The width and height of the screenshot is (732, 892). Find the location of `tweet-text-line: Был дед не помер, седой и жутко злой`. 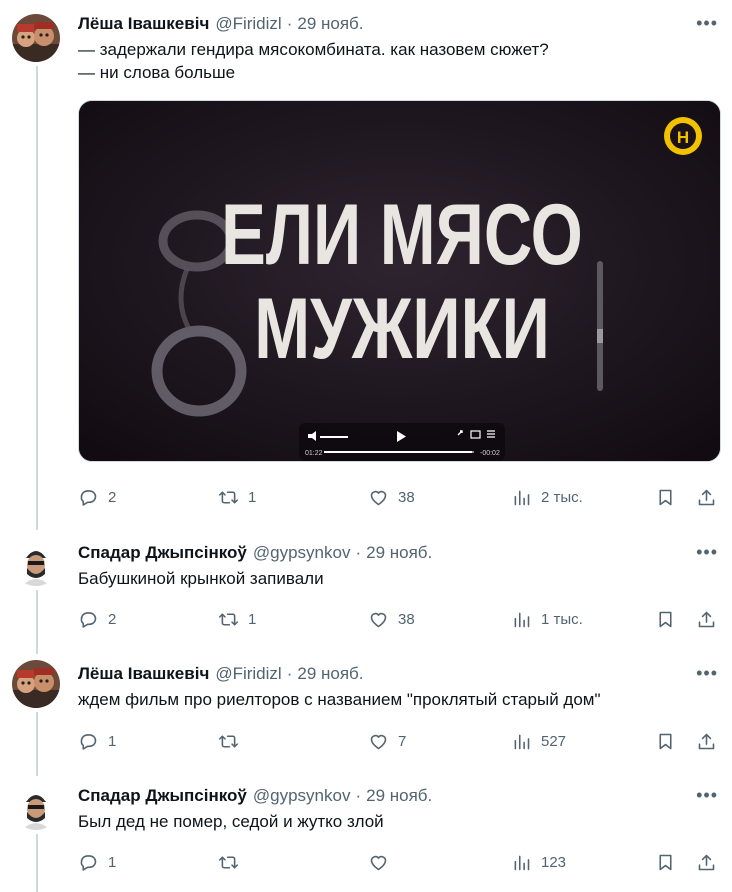

tweet-text-line: Был дед не помер, седой и жутко злой is located at coordinates (231, 821).